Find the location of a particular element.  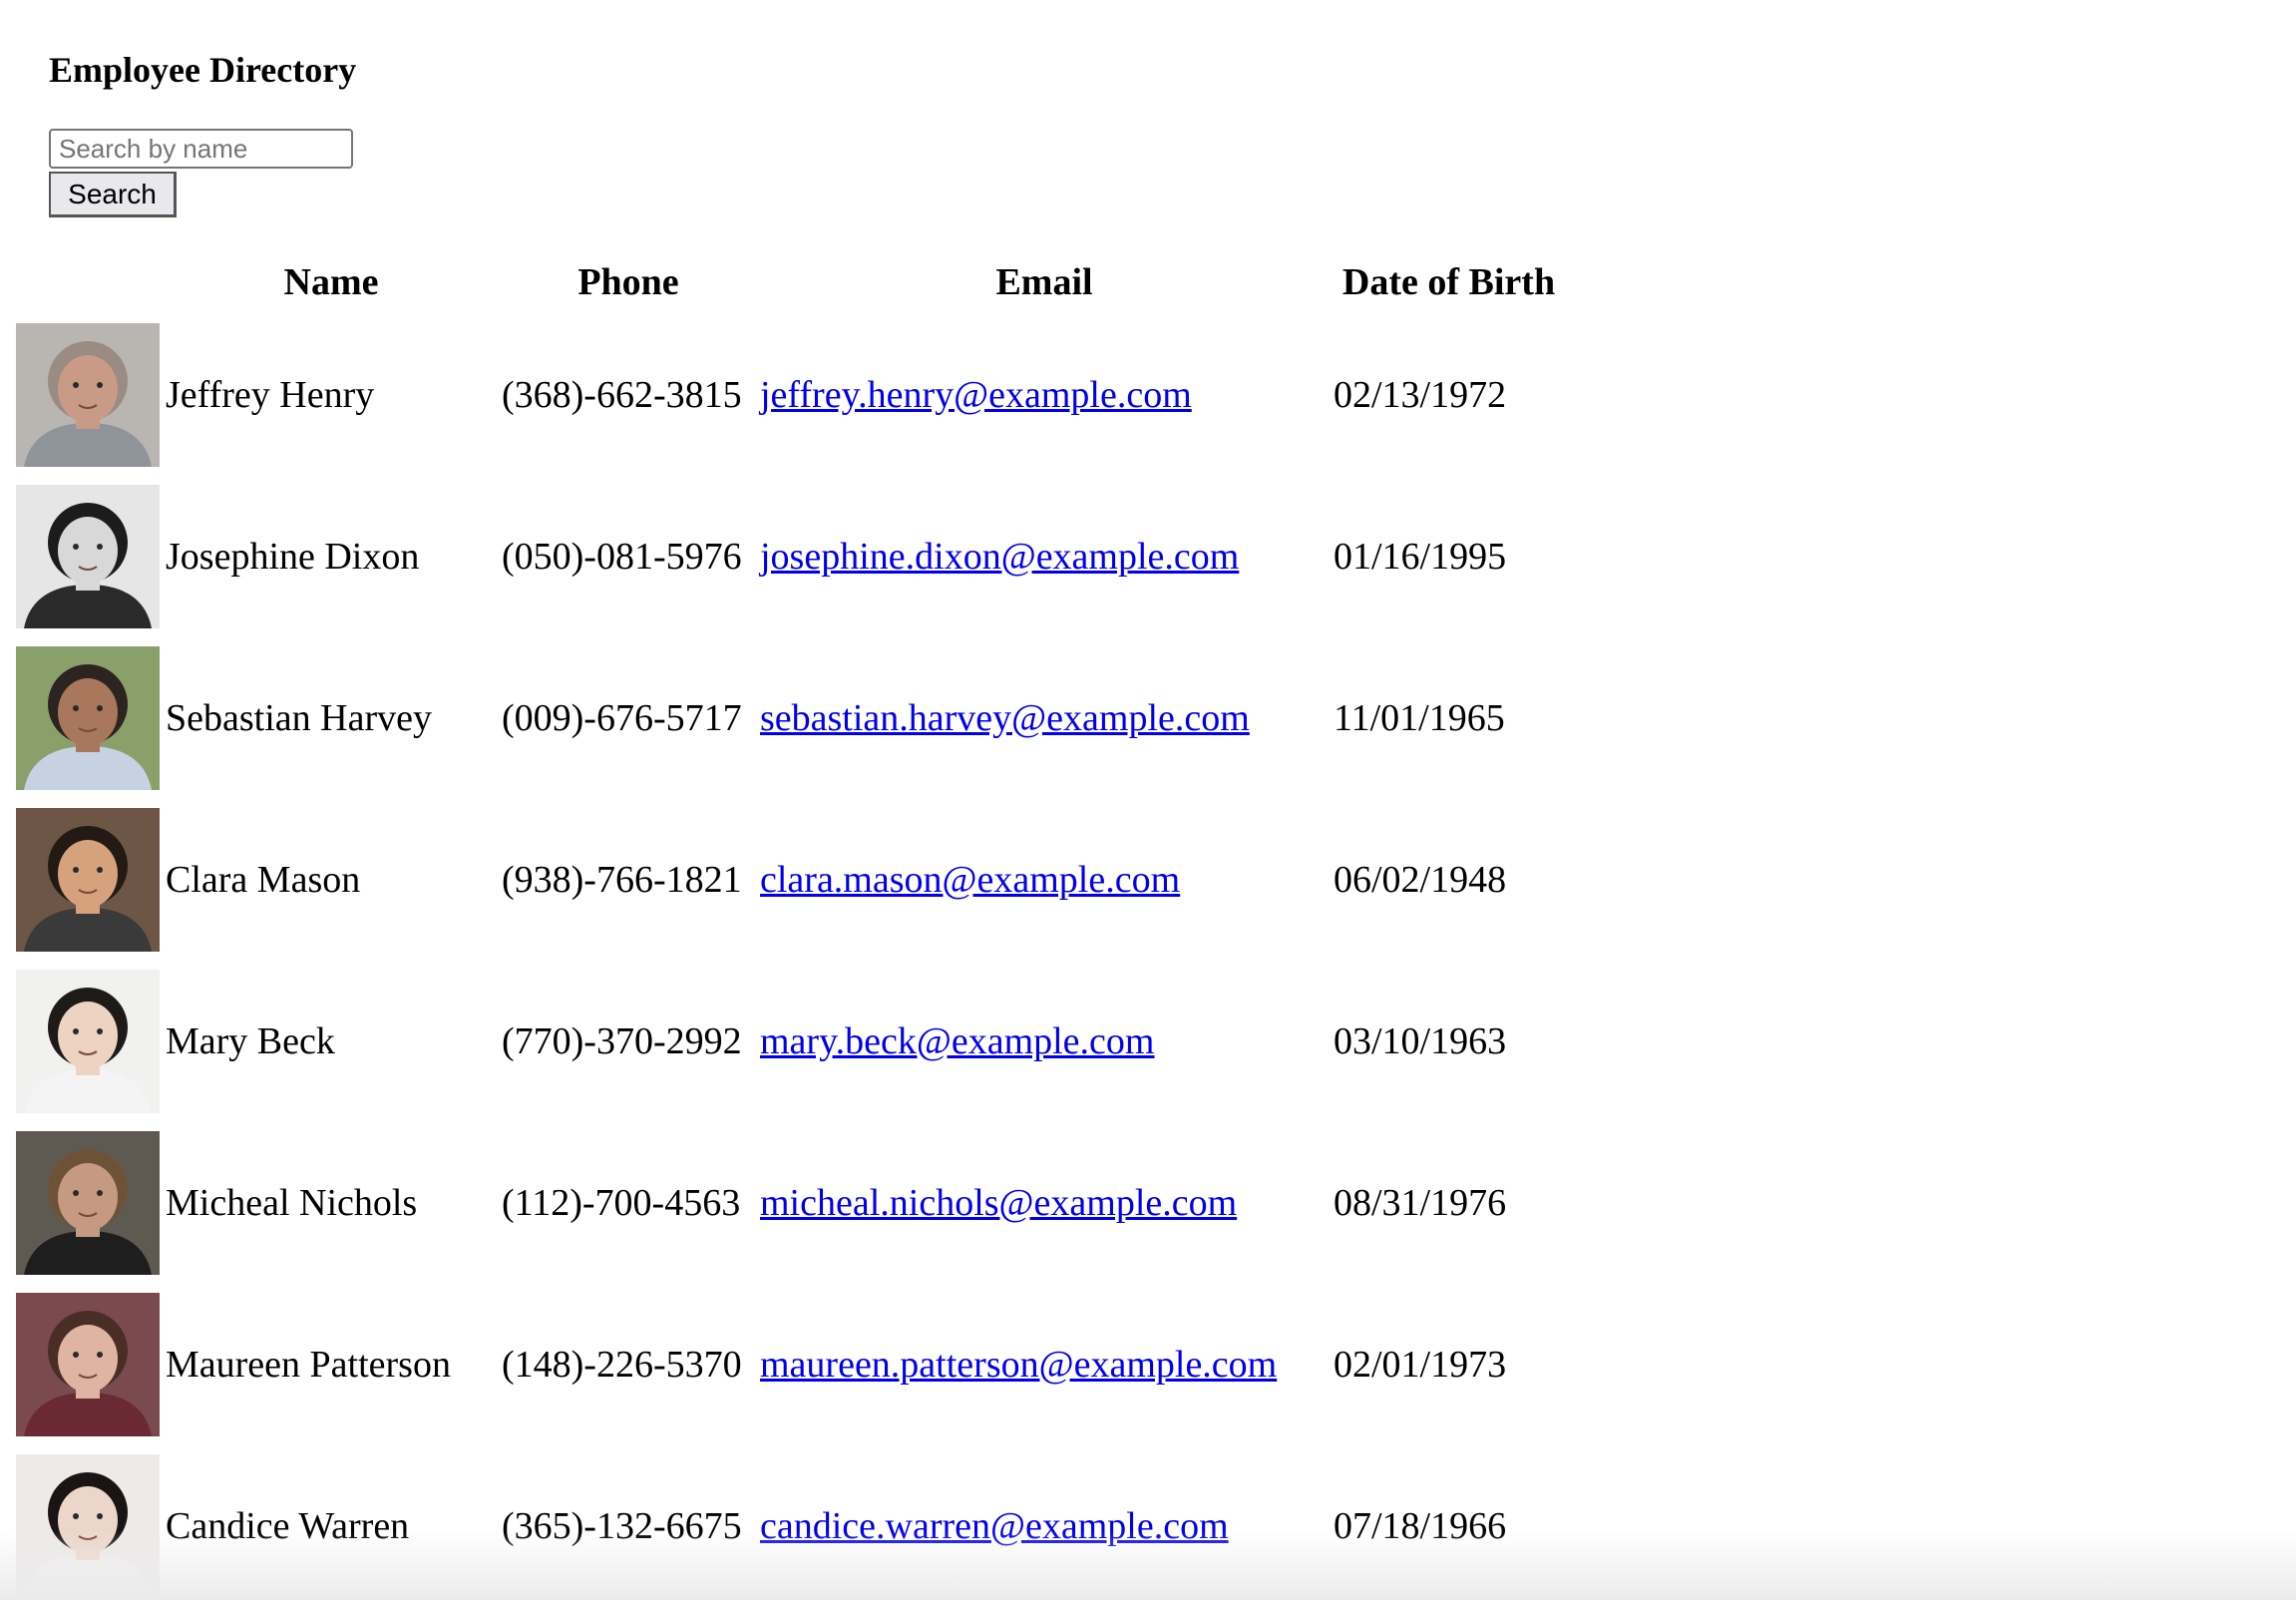

email-cell: jeffrey.henry@example.com is located at coordinates (1044, 395).